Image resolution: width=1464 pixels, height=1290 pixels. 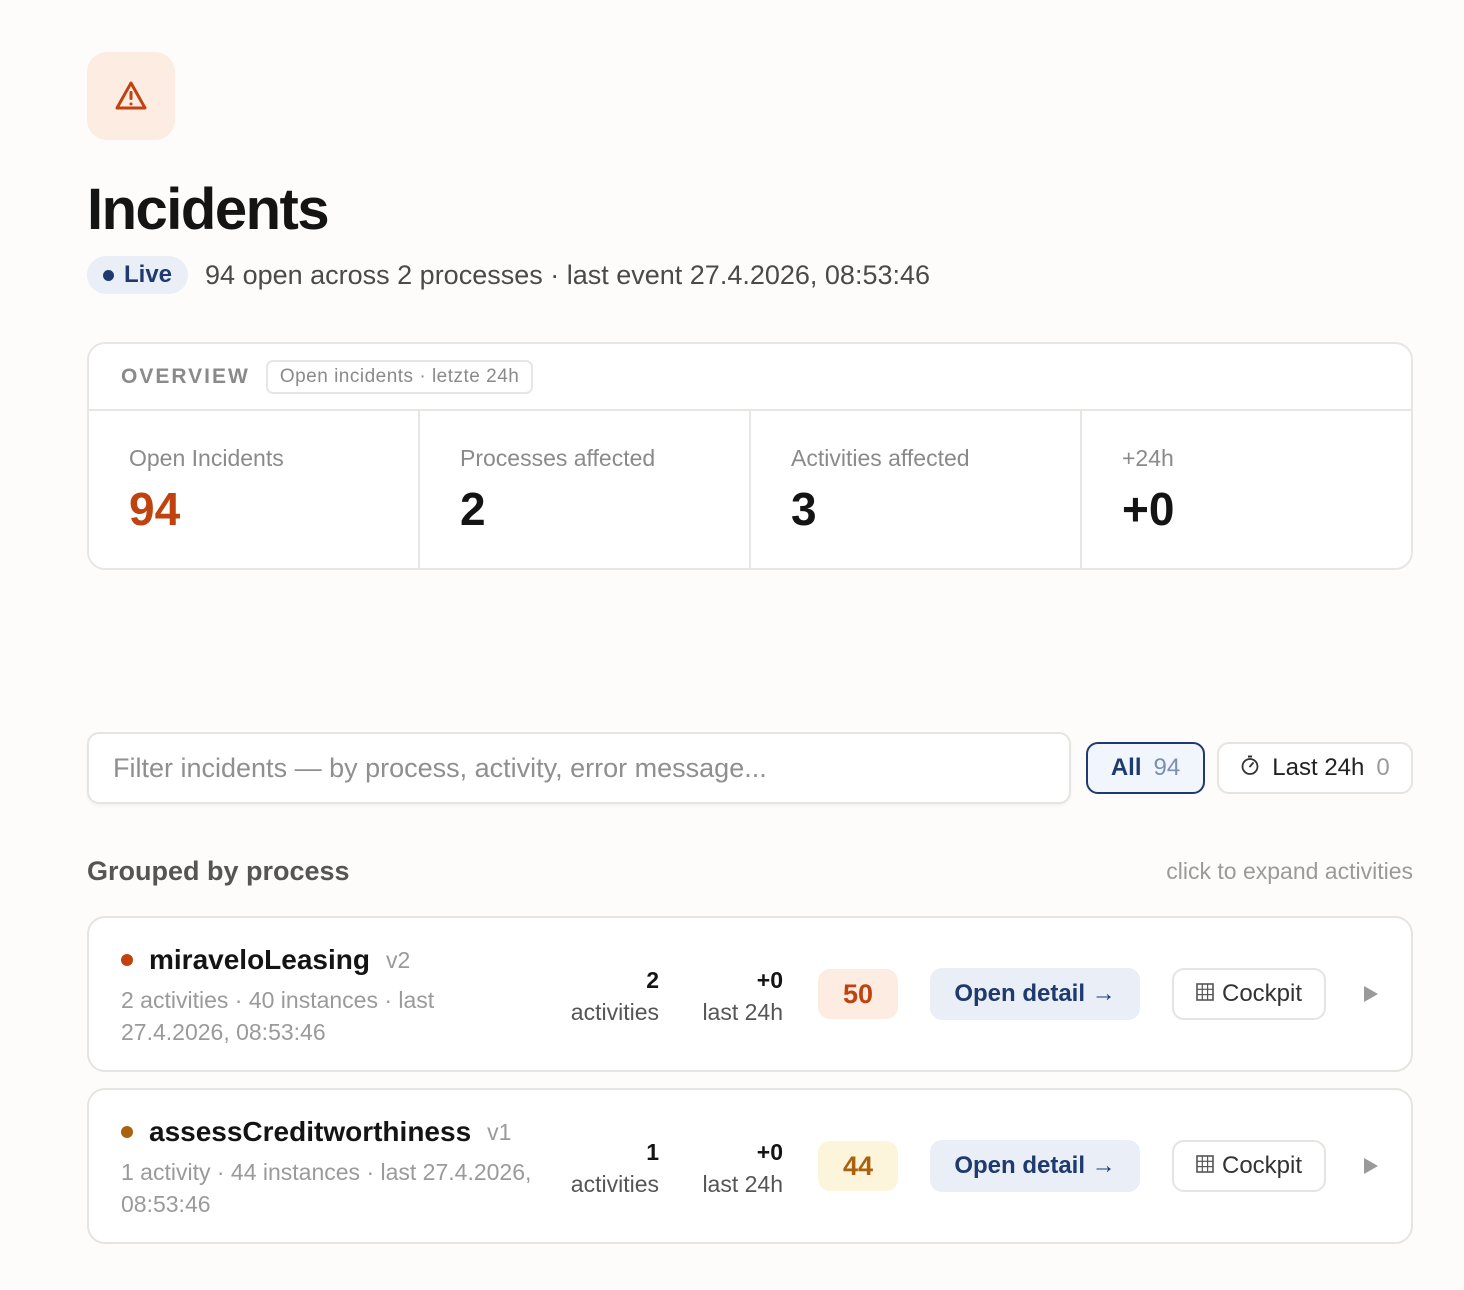 I want to click on activities-metric: 2 activities, so click(x=615, y=996).